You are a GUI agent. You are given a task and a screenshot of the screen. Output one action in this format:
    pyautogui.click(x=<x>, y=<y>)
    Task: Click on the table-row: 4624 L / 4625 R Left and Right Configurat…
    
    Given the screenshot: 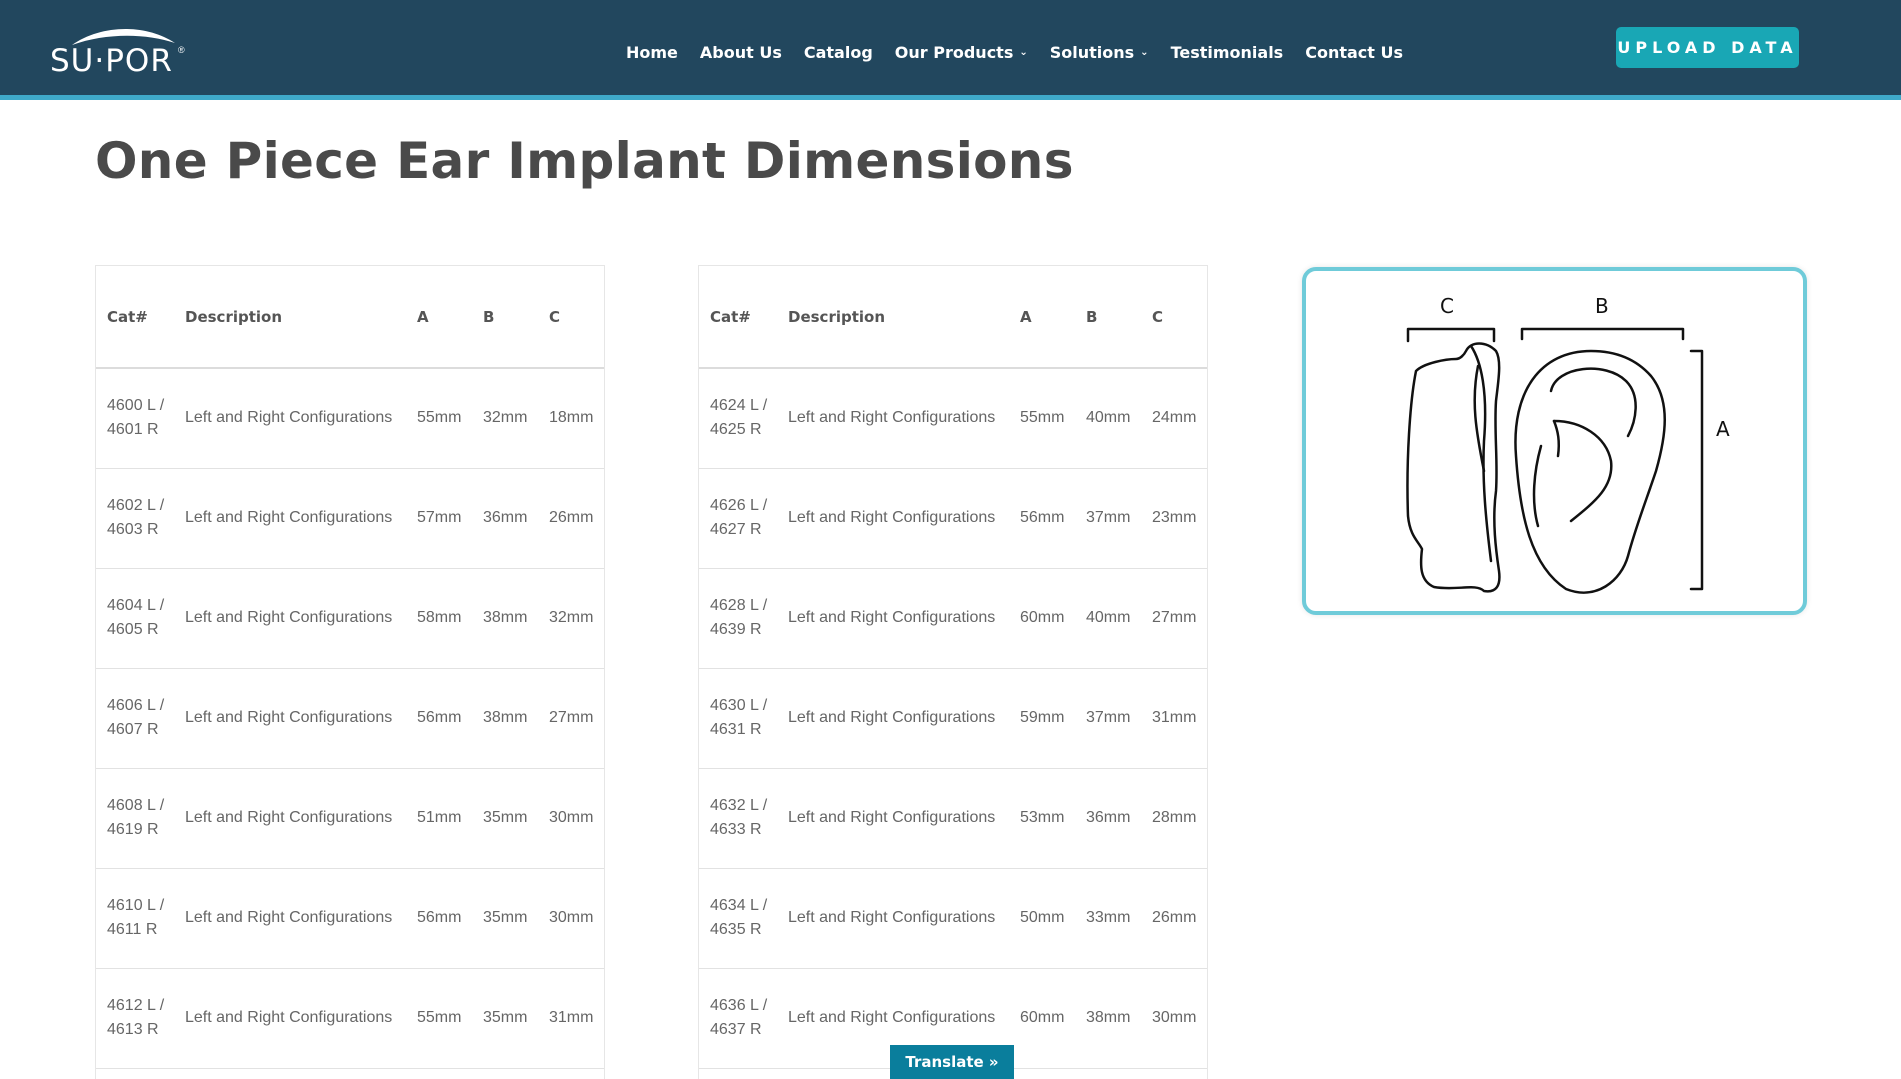 What is the action you would take?
    pyautogui.click(x=953, y=418)
    